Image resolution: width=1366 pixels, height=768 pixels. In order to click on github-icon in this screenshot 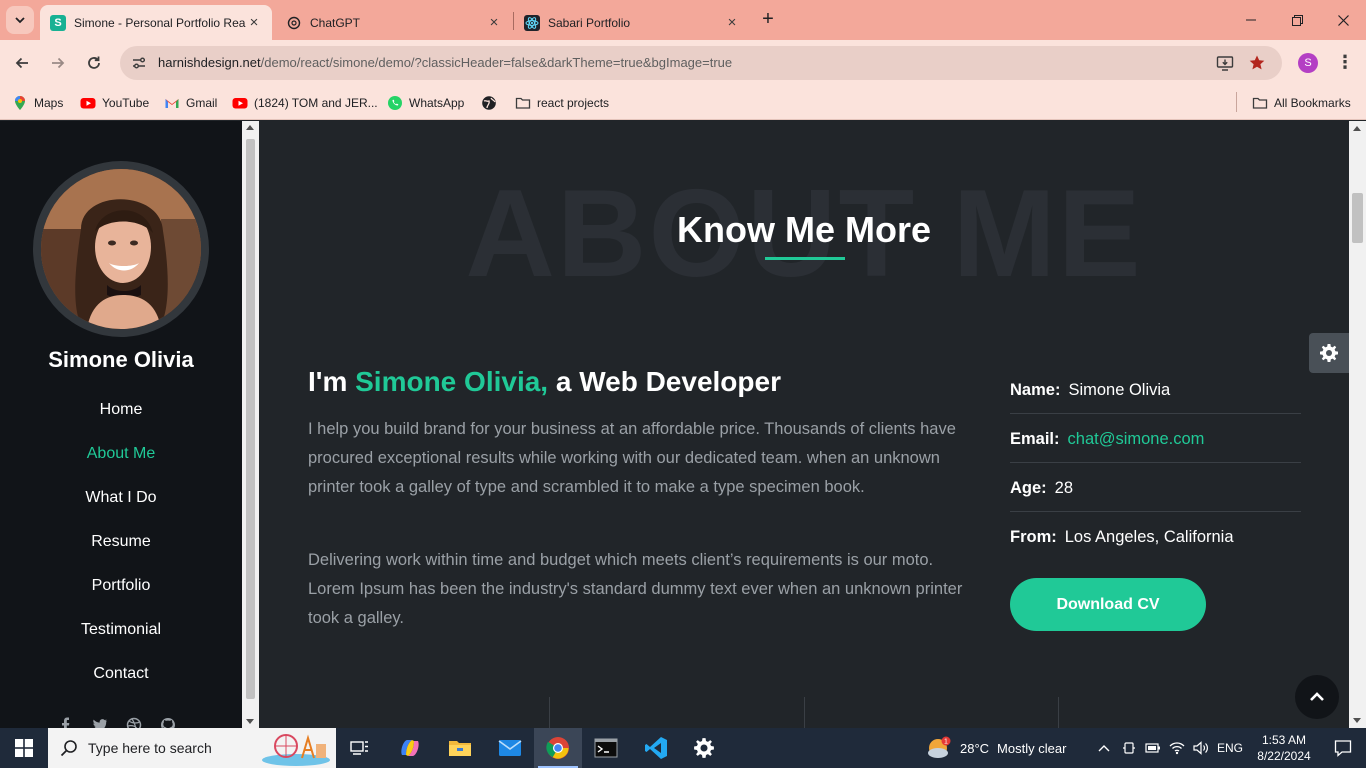, I will do `click(168, 722)`.